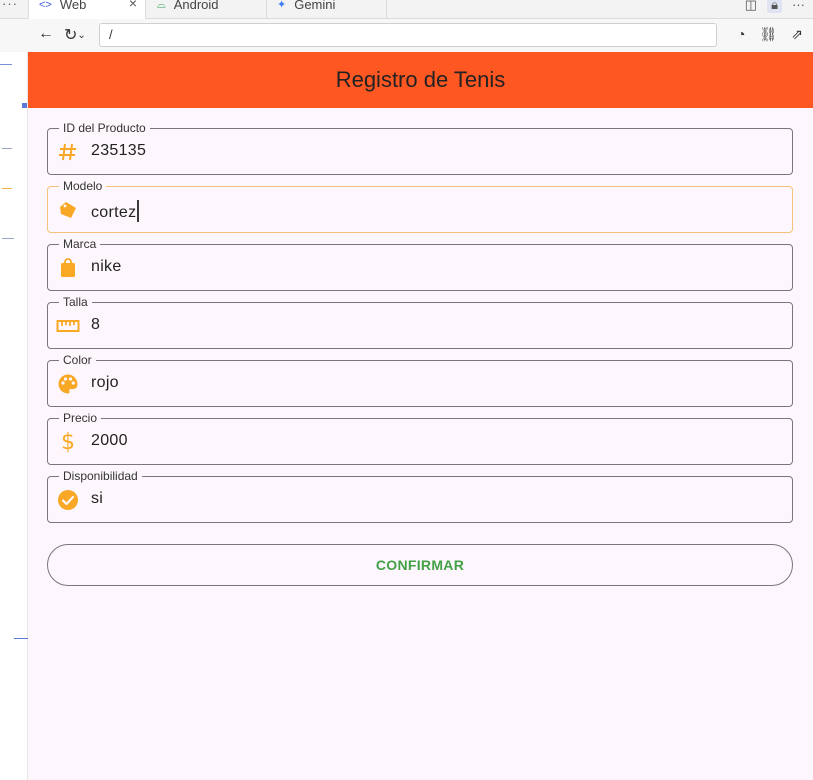  What do you see at coordinates (420, 380) in the screenshot?
I see `color-field: Color rojo` at bounding box center [420, 380].